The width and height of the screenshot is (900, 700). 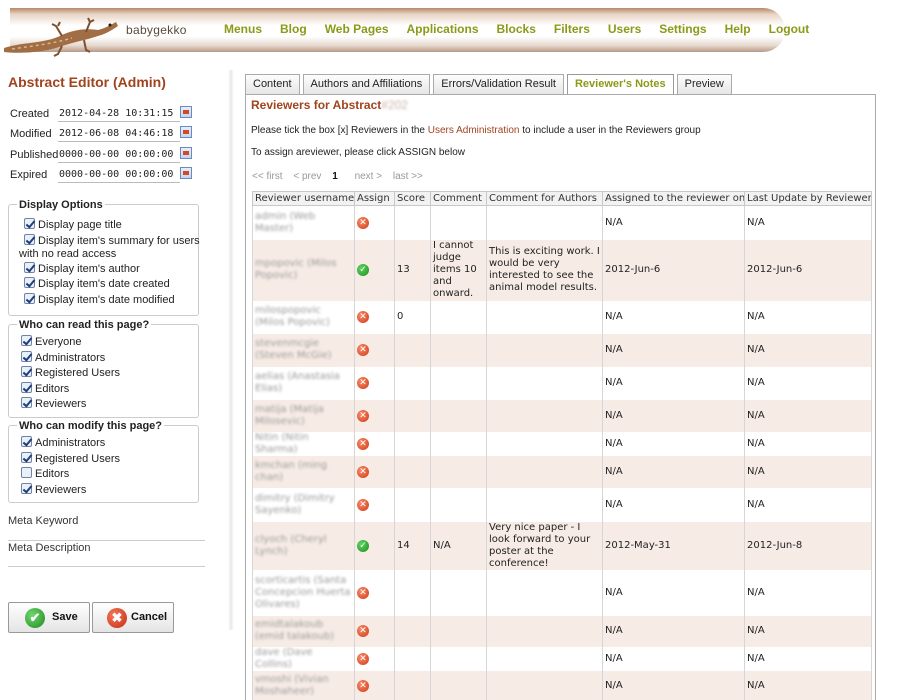 I want to click on option-display-page-title: Display page title, so click(x=73, y=224).